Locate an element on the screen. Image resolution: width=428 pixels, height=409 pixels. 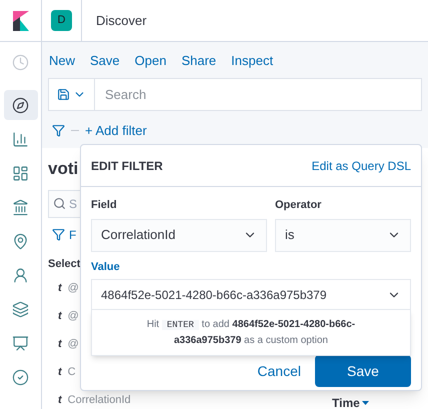
screen-icon is located at coordinates (20, 343).